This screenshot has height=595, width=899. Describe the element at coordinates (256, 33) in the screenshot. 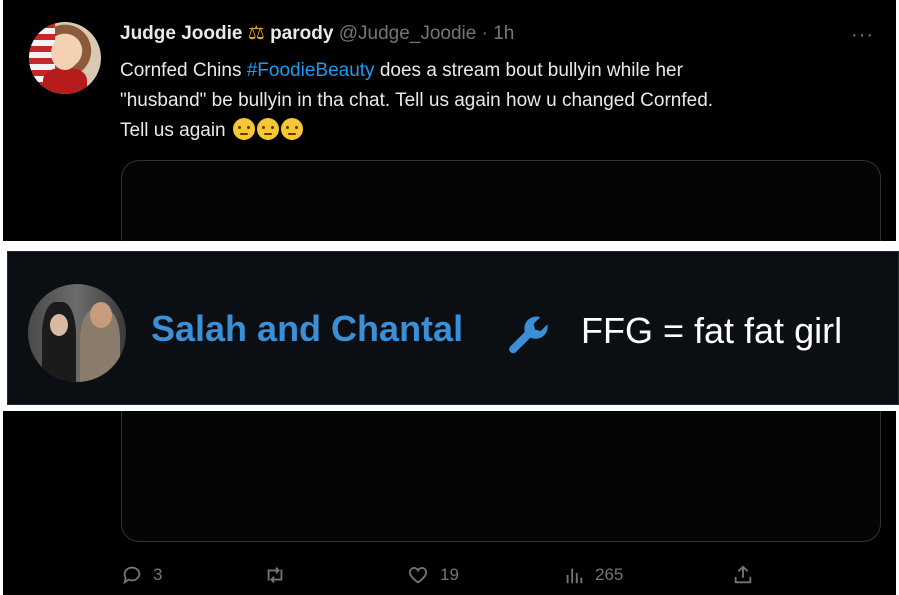

I see `scales-icon: ⚖` at that location.